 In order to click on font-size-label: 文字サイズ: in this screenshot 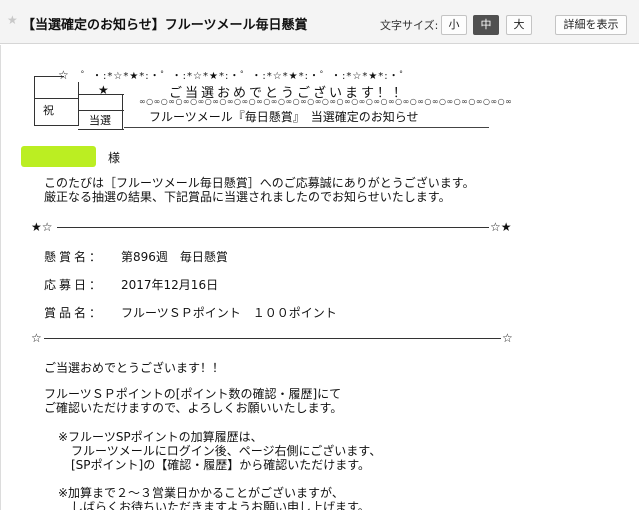, I will do `click(409, 25)`.